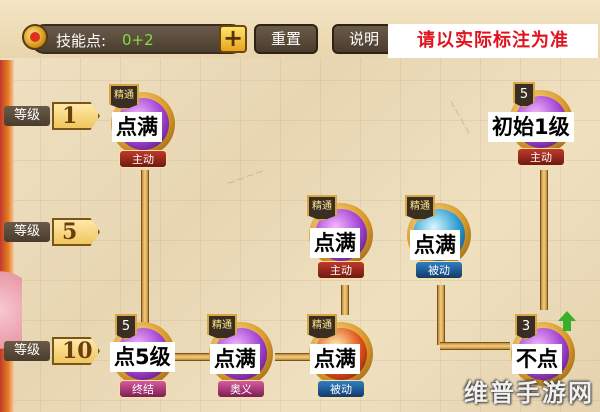 The width and height of the screenshot is (600, 412). I want to click on add-skill-point-button: +, so click(233, 39).